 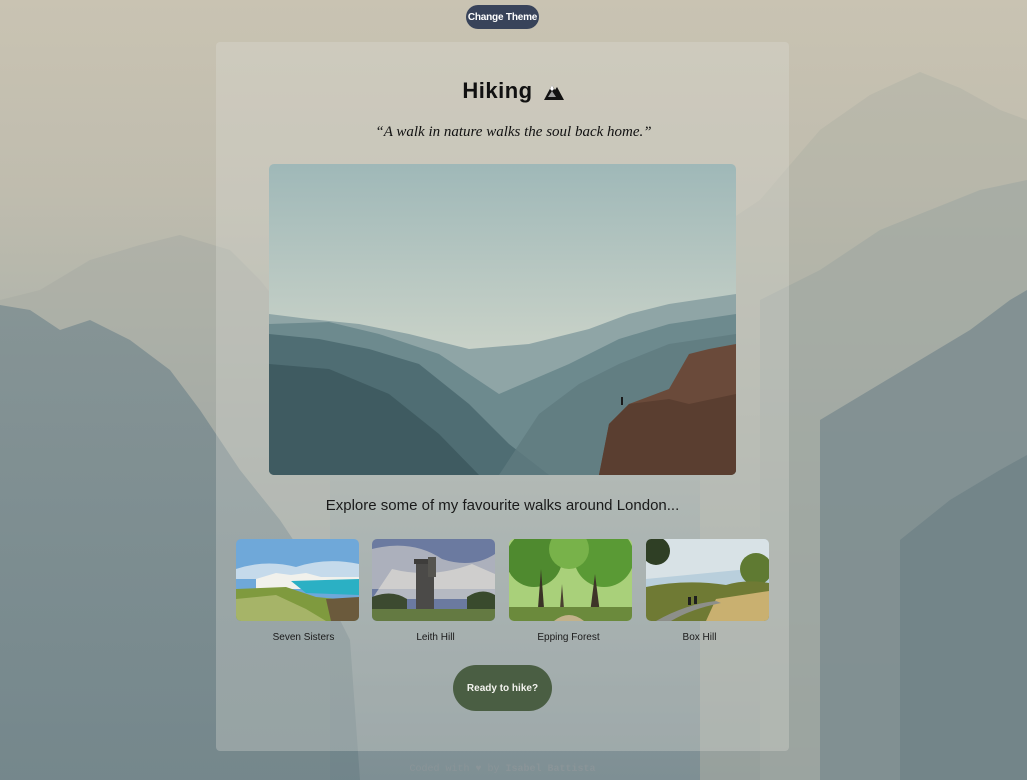 What do you see at coordinates (303, 637) in the screenshot?
I see `walk-label: Seven Sisters` at bounding box center [303, 637].